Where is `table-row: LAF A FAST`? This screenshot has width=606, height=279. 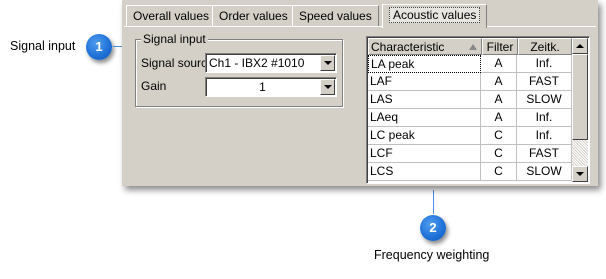
table-row: LAF A FAST is located at coordinates (470, 82).